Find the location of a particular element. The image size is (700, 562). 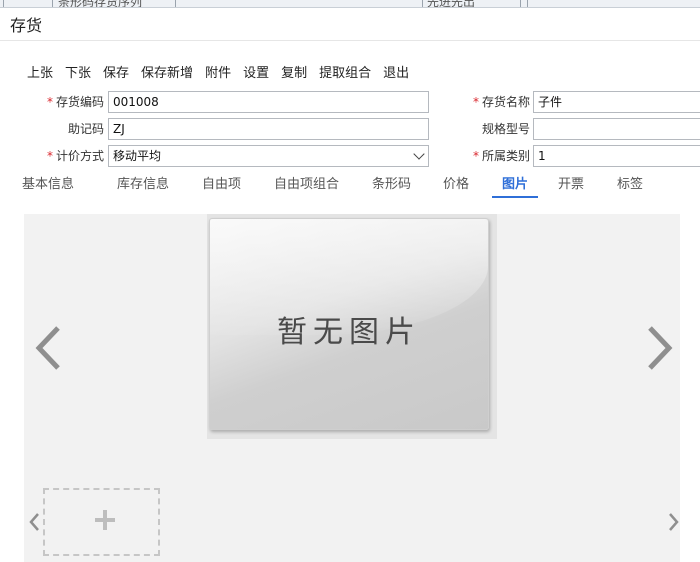

background-cell: 先进先出 is located at coordinates (451, 4).